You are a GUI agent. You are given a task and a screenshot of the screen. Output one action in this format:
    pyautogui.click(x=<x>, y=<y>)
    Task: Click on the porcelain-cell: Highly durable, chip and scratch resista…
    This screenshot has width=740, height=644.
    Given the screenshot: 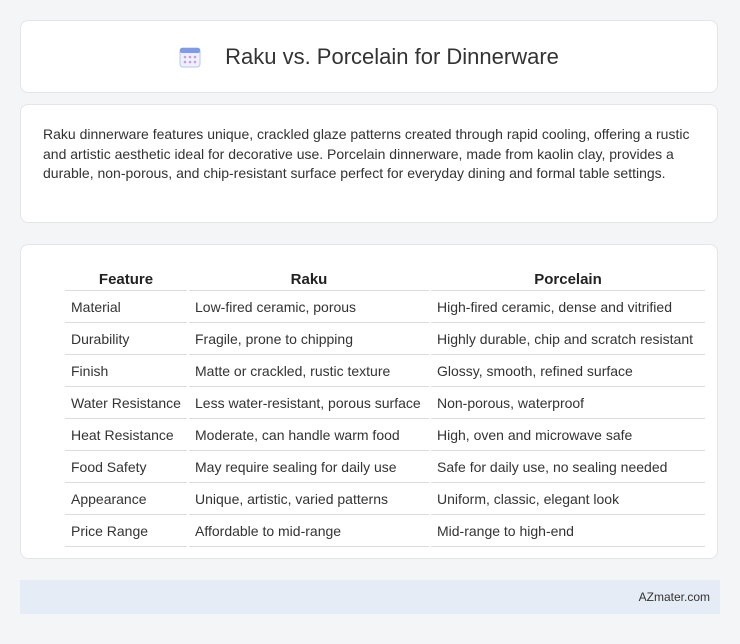 What is the action you would take?
    pyautogui.click(x=568, y=340)
    